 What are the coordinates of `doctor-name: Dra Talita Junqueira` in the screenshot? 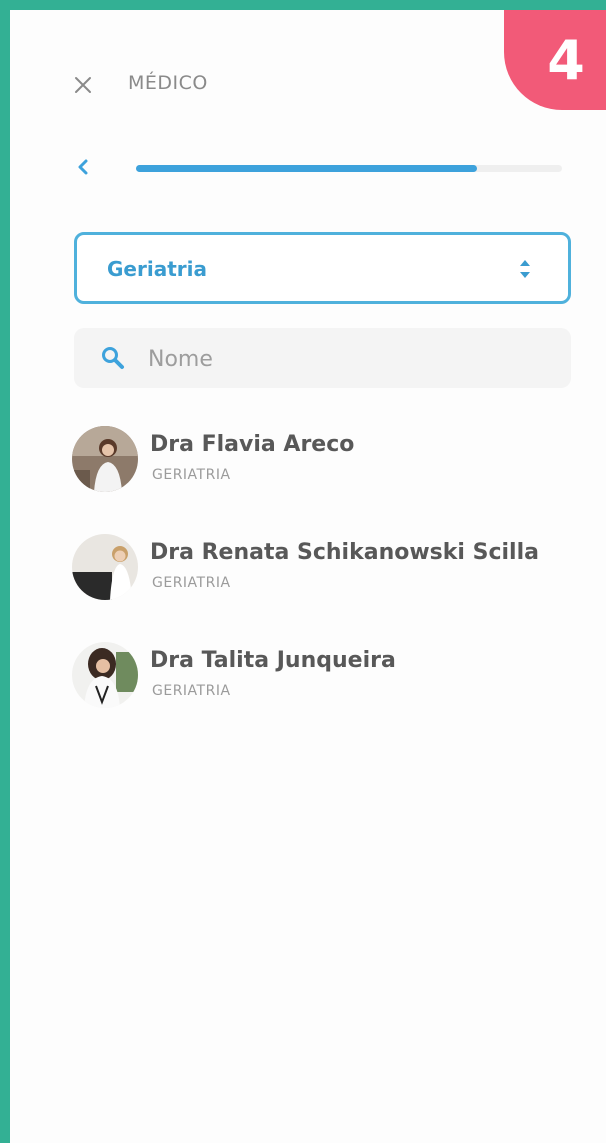 It's located at (273, 660).